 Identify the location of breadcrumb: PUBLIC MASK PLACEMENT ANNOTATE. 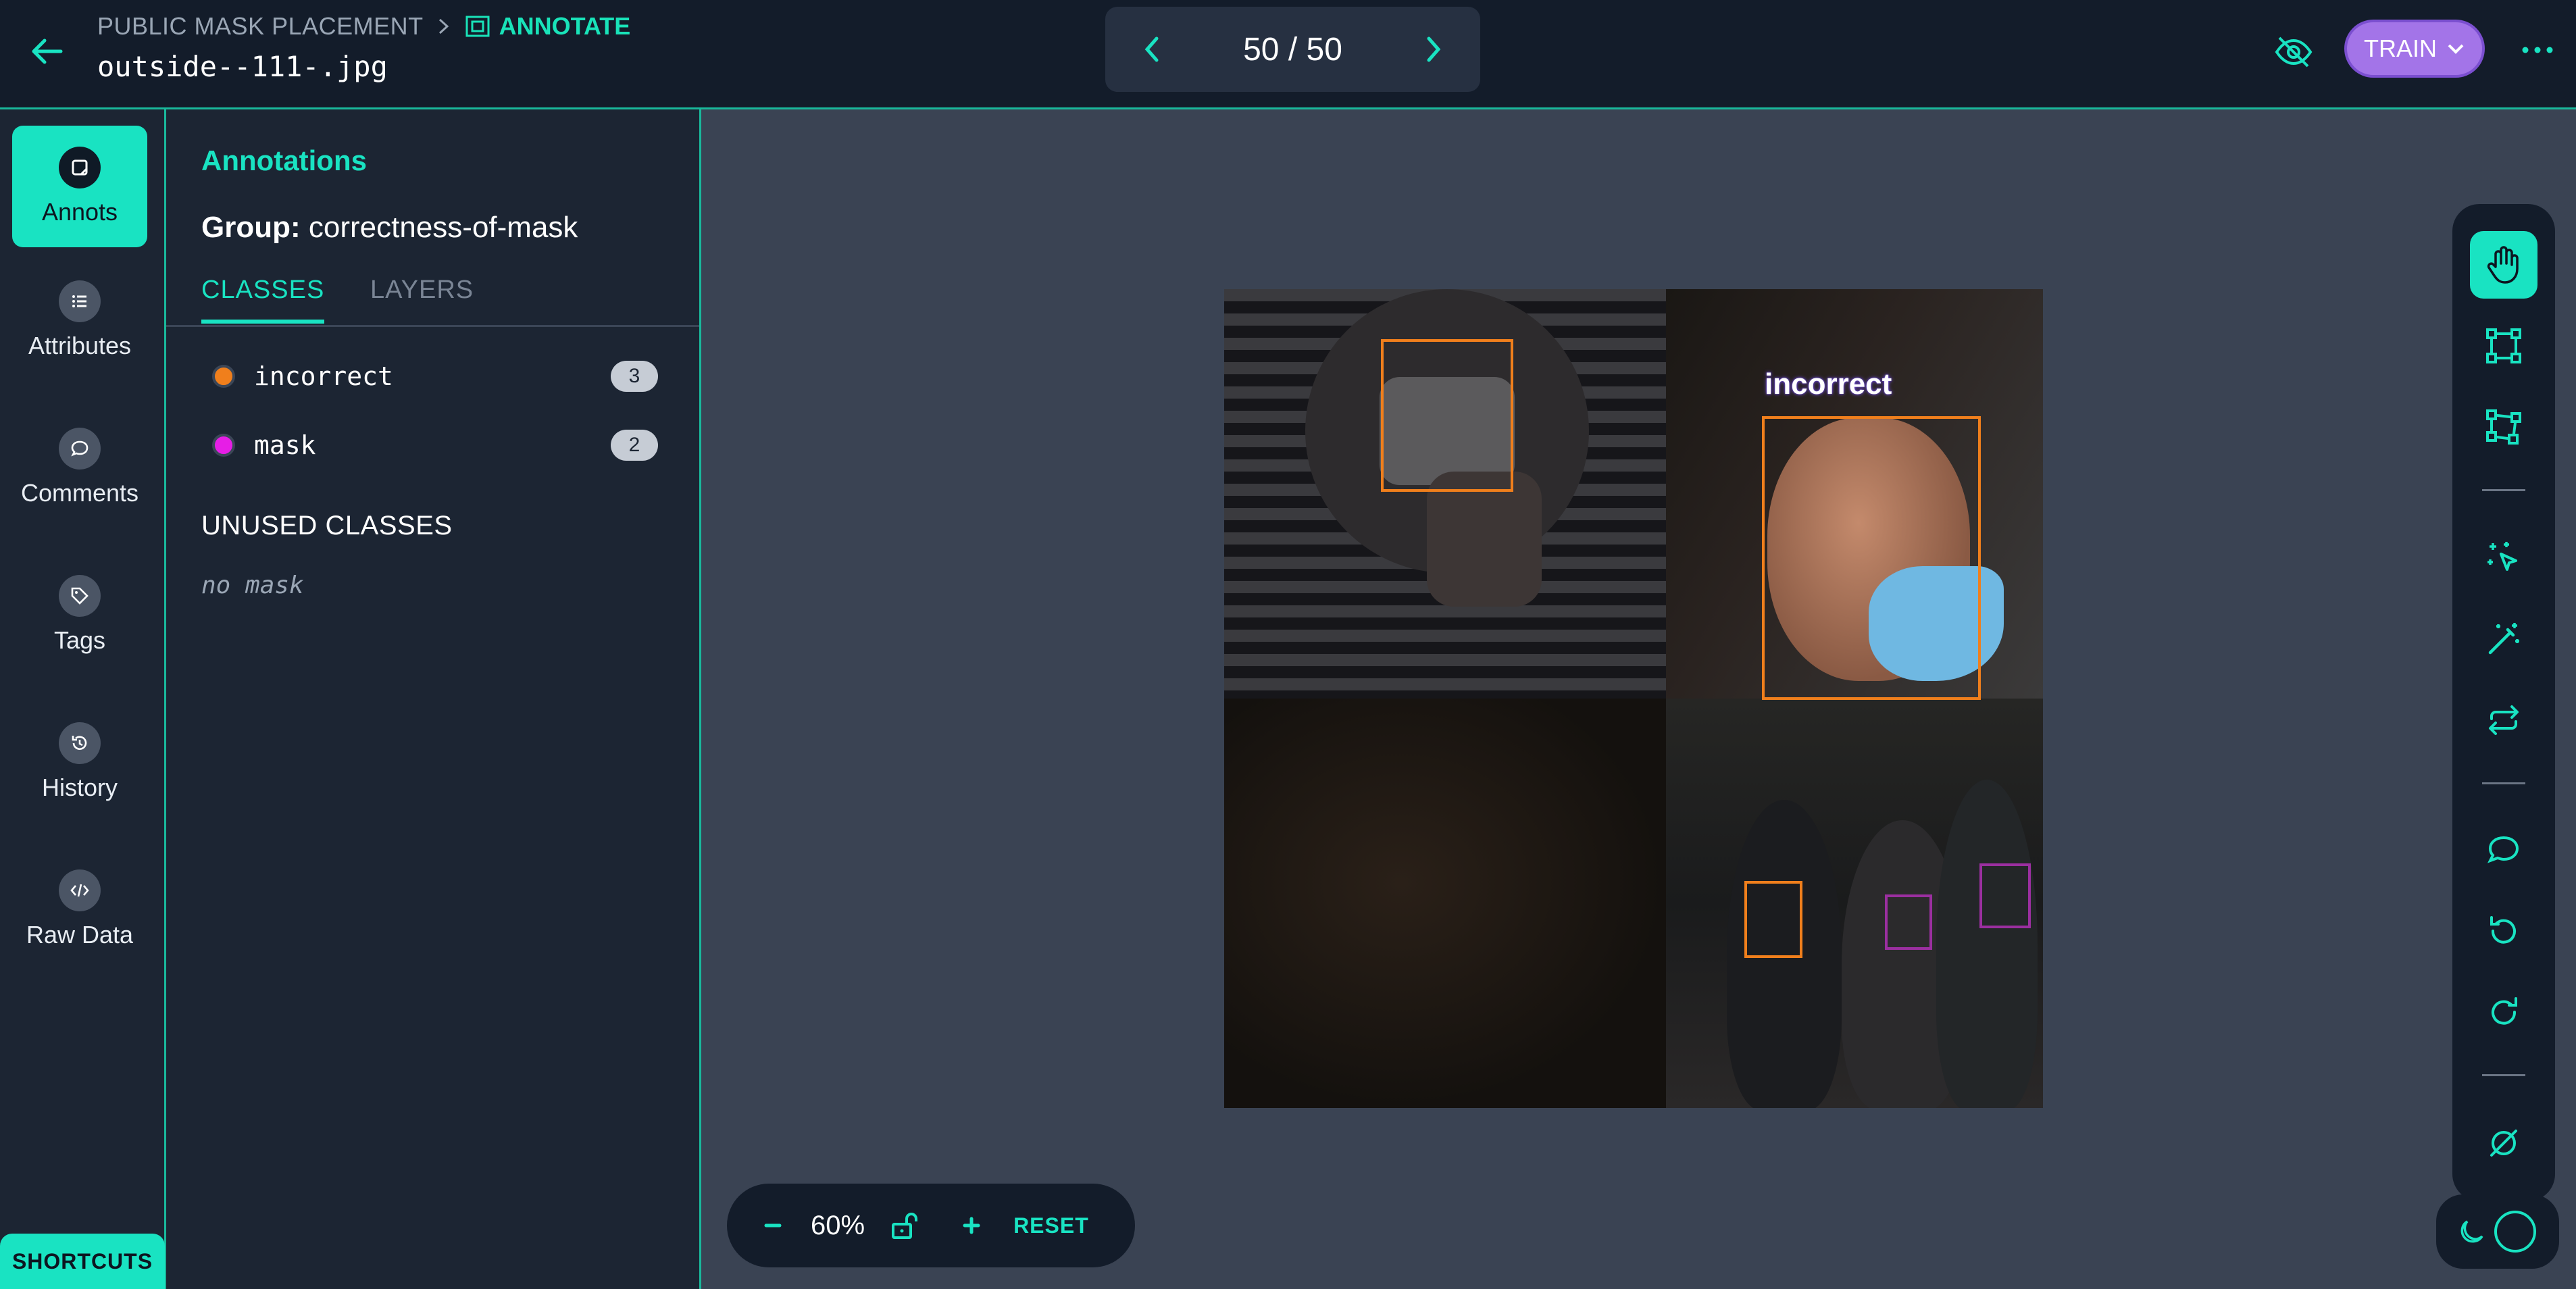
(363, 26).